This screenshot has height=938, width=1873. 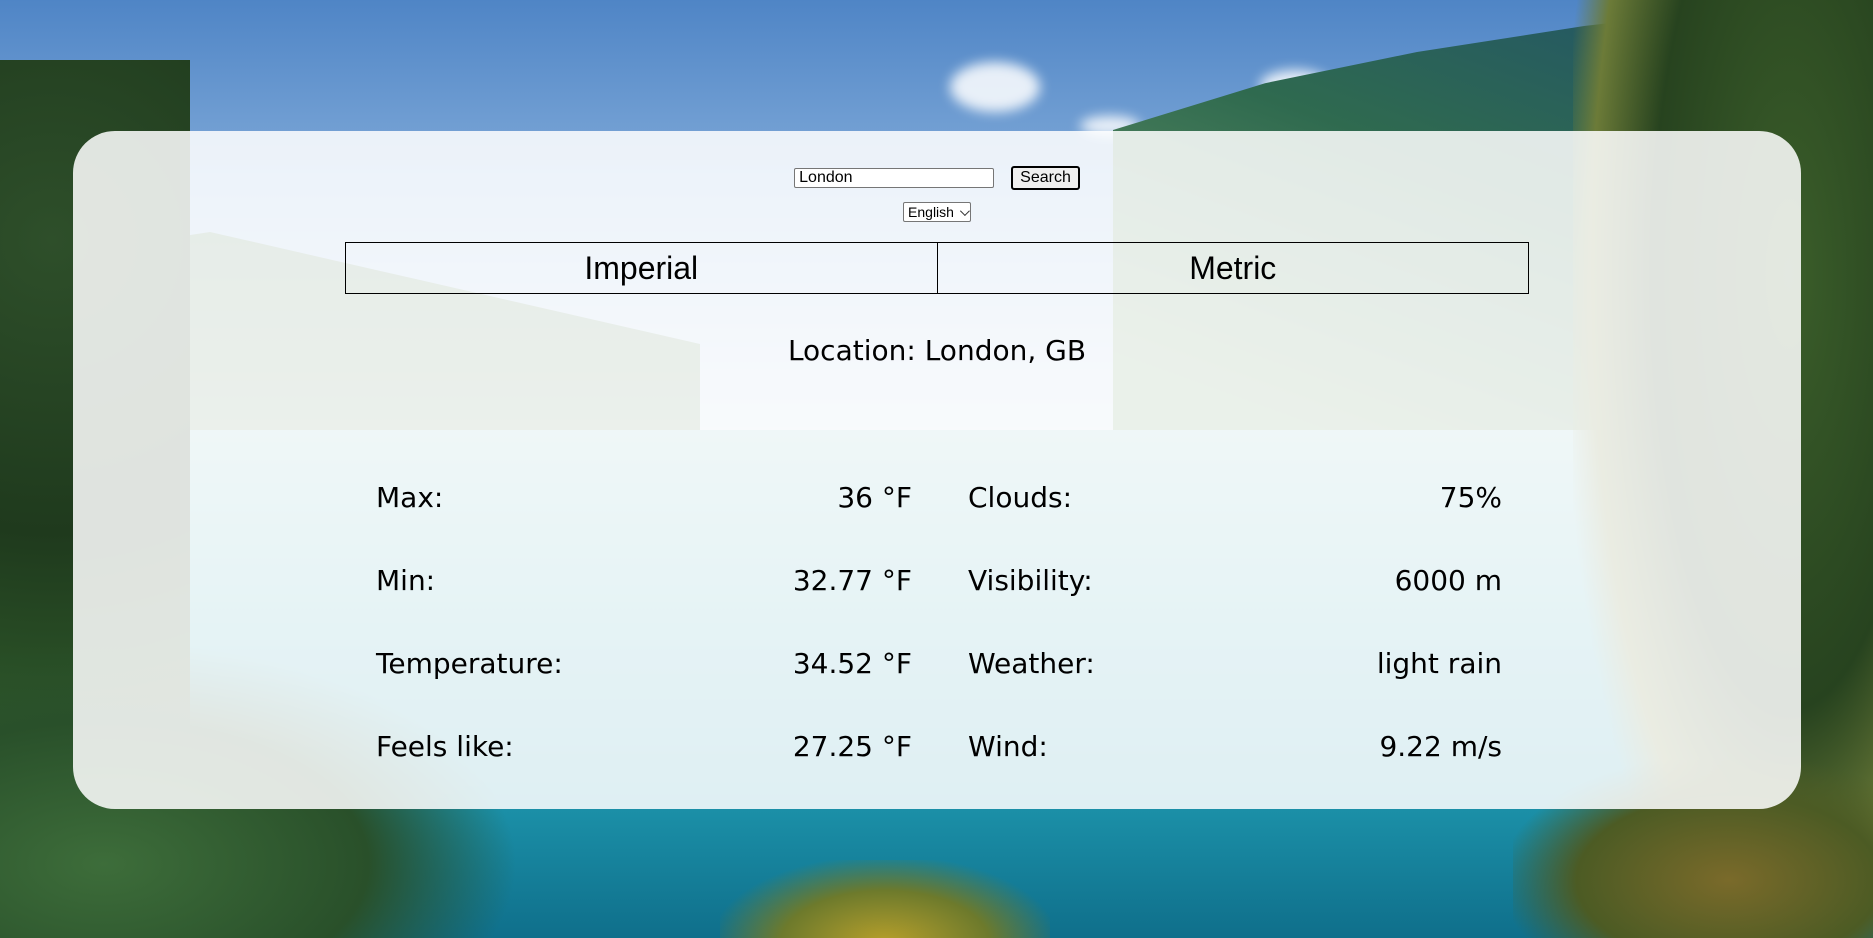 I want to click on weather-row-visibility: Visibility: 6000 m, so click(x=1235, y=580).